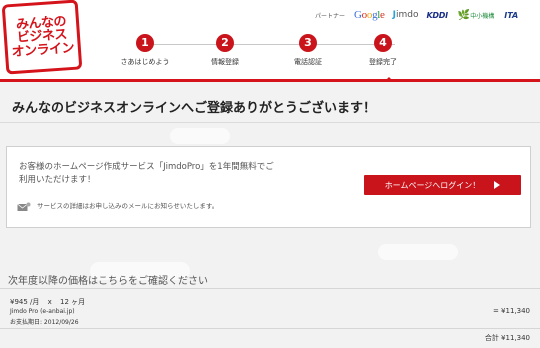 This screenshot has height=348, width=540. What do you see at coordinates (308, 43) in the screenshot?
I see `step-number: 3` at bounding box center [308, 43].